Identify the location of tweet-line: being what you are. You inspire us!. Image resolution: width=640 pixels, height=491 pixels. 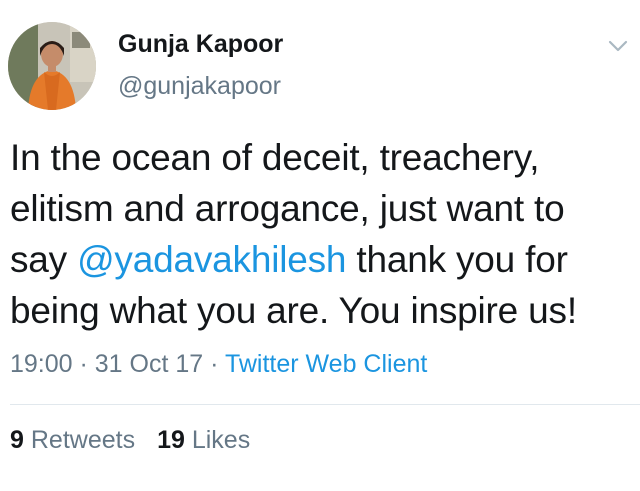
(293, 310).